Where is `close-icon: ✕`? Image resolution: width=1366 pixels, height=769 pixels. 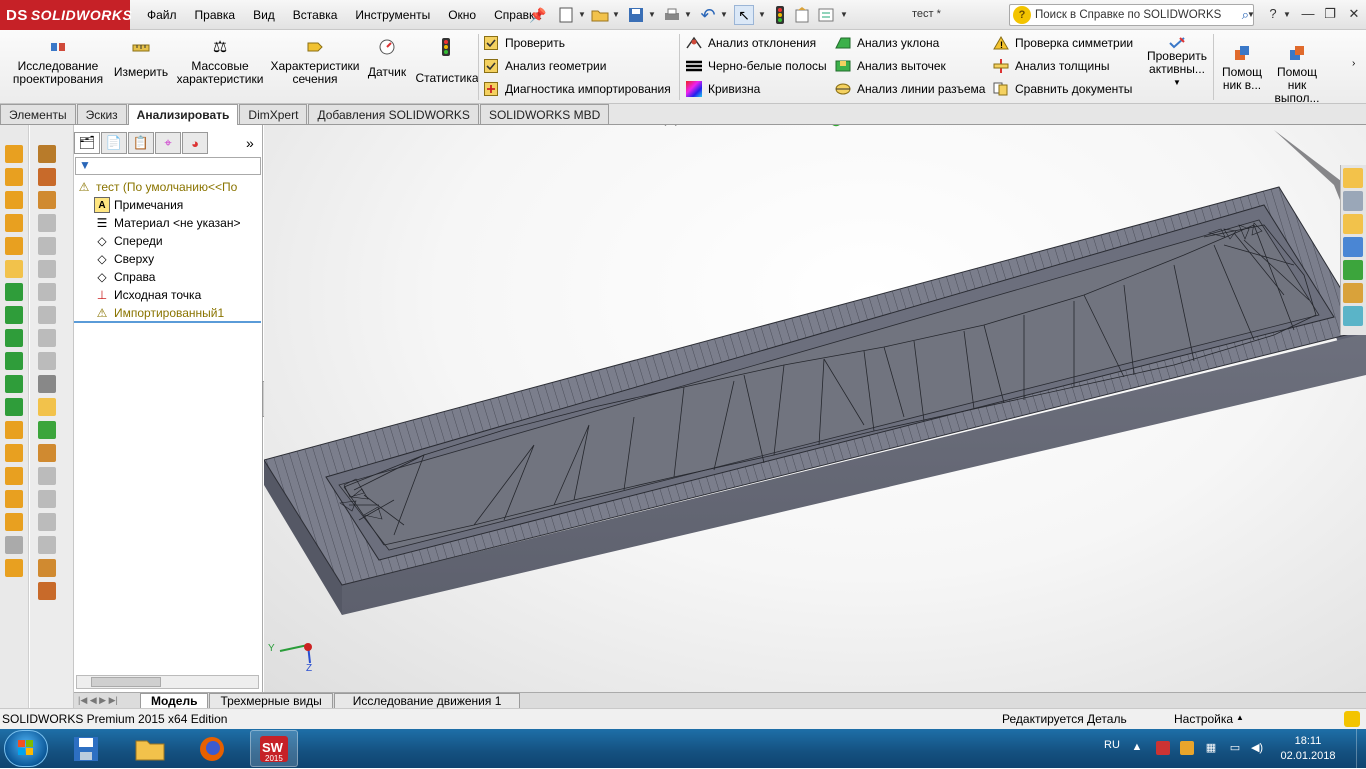
close-icon: ✕ is located at coordinates (1354, 15).